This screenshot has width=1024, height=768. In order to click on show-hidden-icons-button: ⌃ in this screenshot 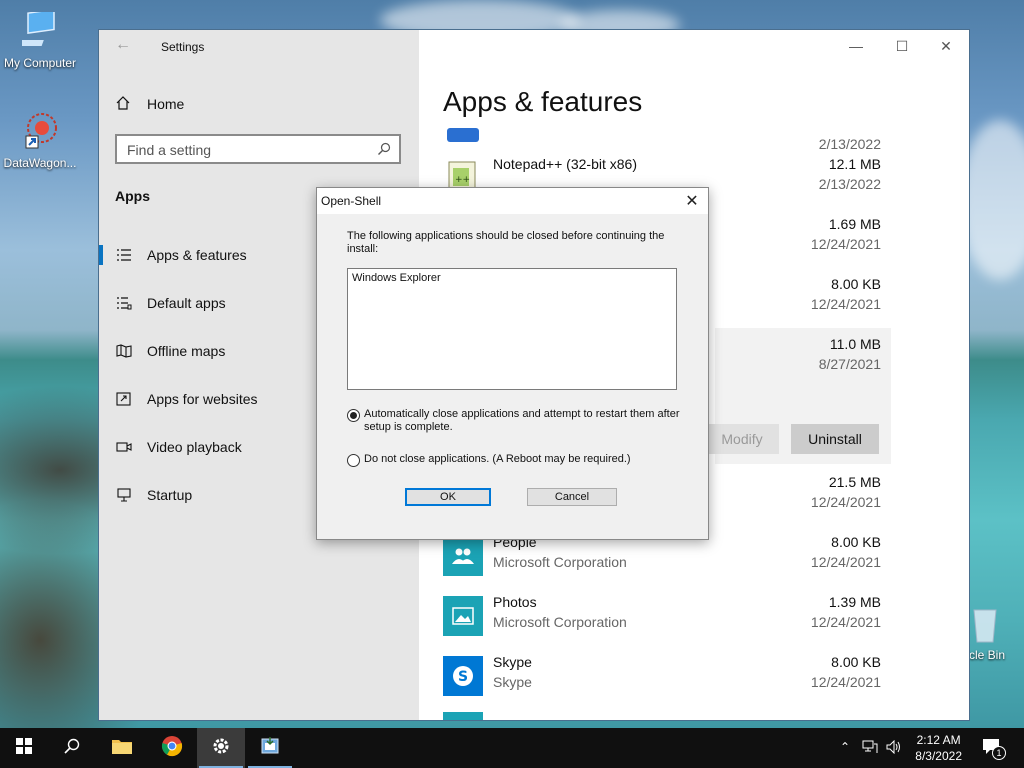, I will do `click(845, 747)`.